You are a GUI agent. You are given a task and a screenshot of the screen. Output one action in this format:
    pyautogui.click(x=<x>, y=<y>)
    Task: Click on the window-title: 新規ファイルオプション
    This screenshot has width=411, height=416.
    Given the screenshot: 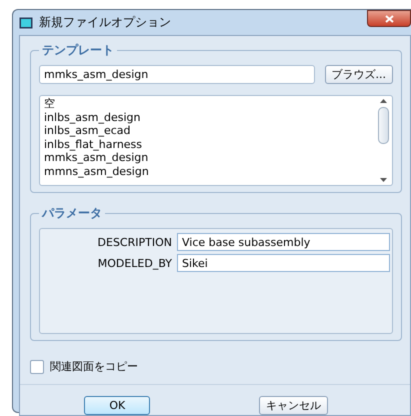 What is the action you would take?
    pyautogui.click(x=105, y=22)
    